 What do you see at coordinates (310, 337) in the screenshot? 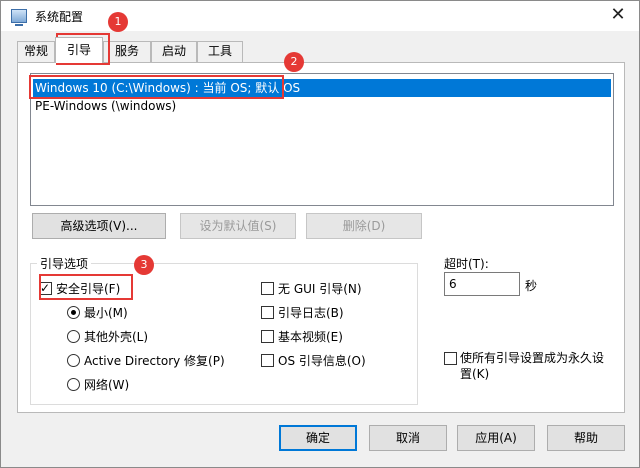
I see `checkbox-label: 基本视频(E)` at bounding box center [310, 337].